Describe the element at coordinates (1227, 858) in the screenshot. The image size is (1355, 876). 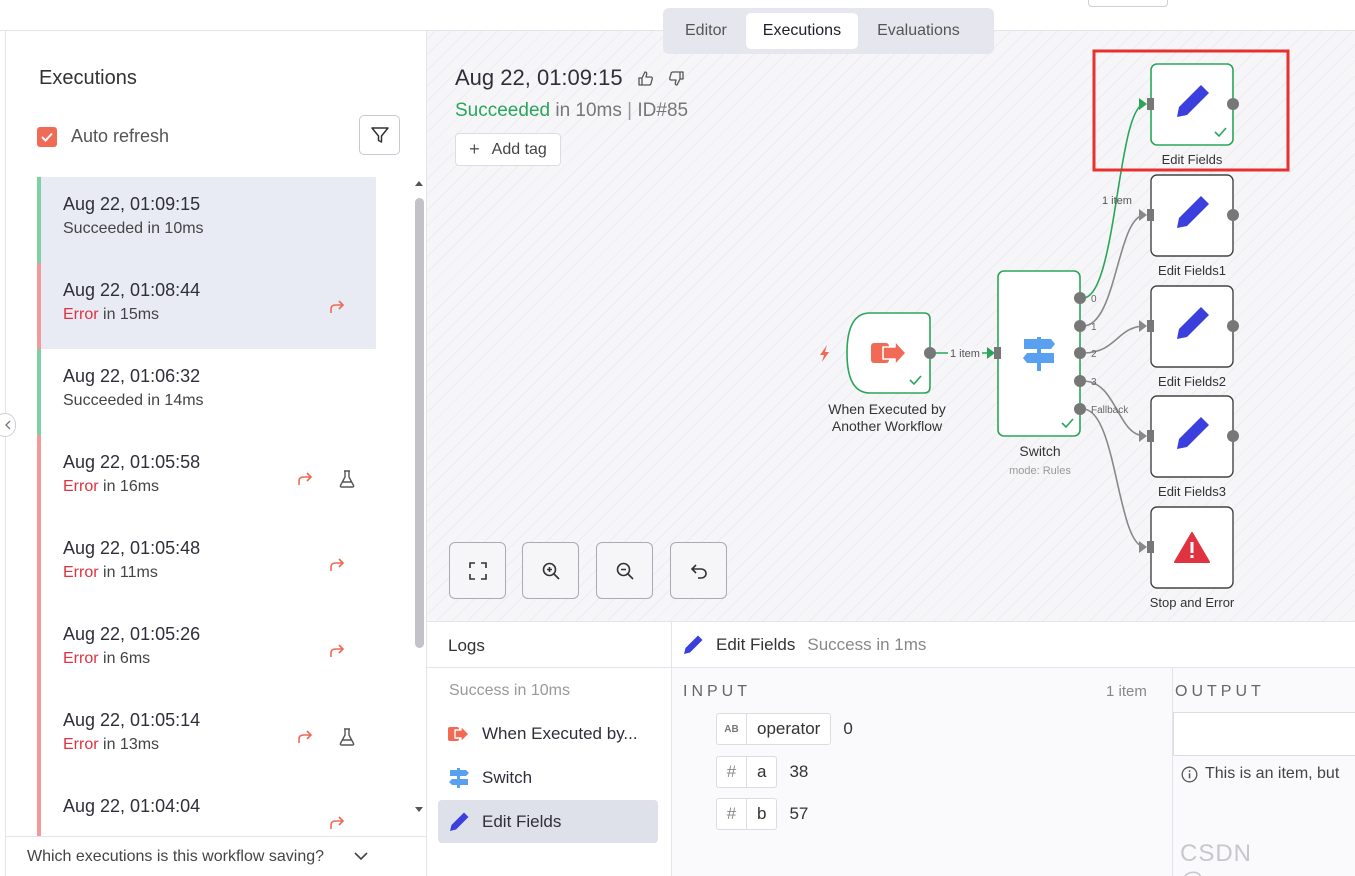
I see `watermark: CSDN @speop` at that location.